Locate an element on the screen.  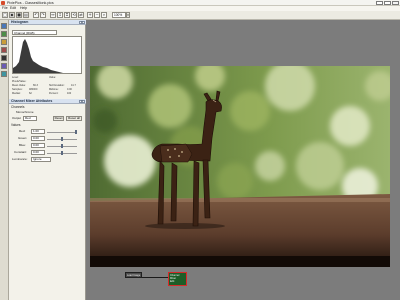
load-image-node-label: Load Image is located at coordinates (134, 275).